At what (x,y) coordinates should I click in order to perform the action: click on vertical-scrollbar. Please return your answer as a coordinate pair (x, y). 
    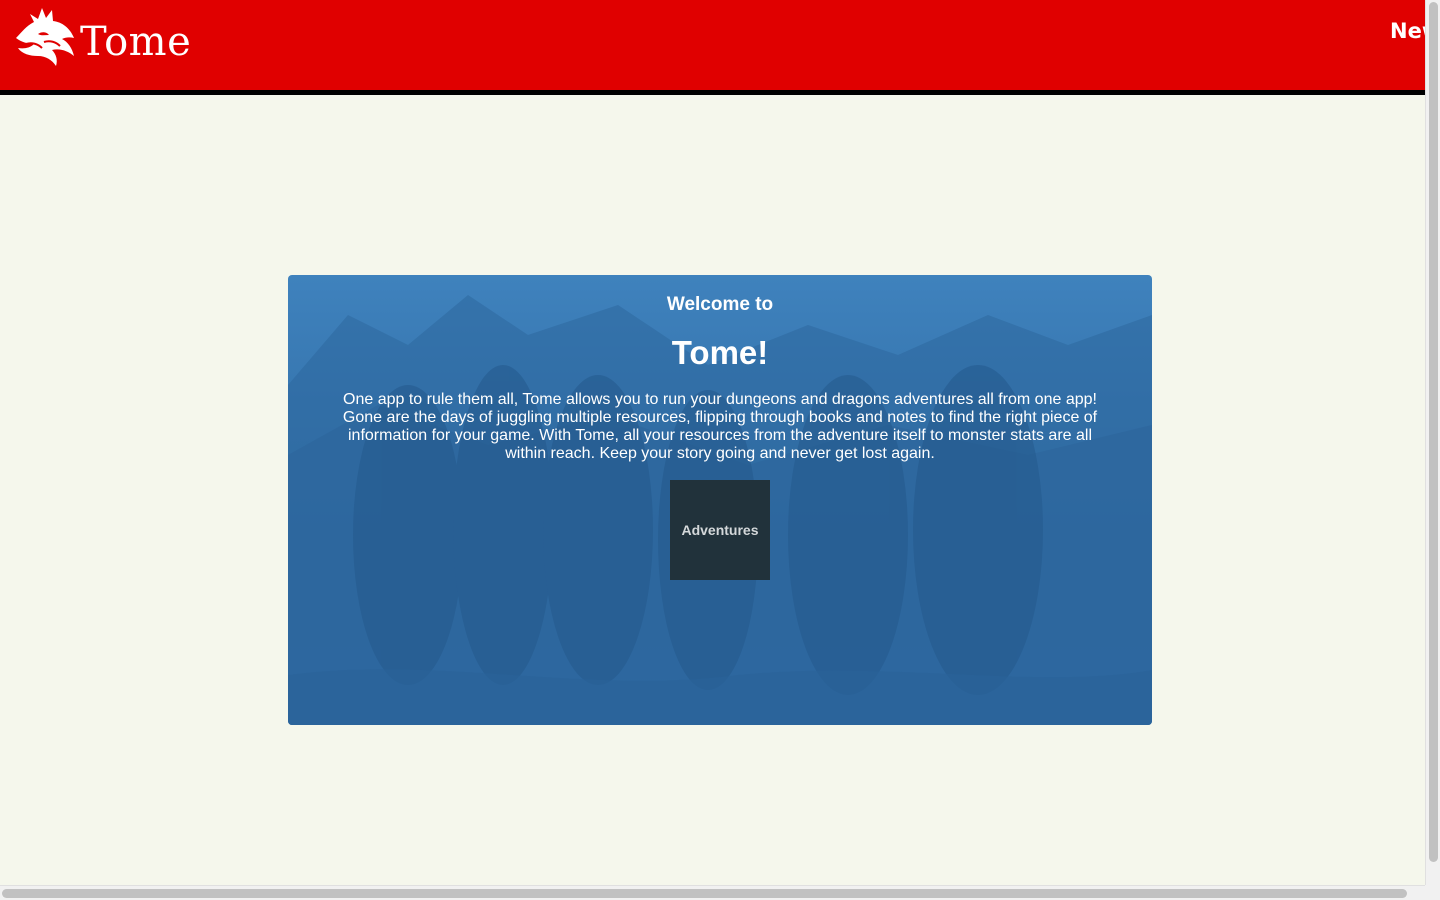
    Looking at the image, I should click on (1432, 442).